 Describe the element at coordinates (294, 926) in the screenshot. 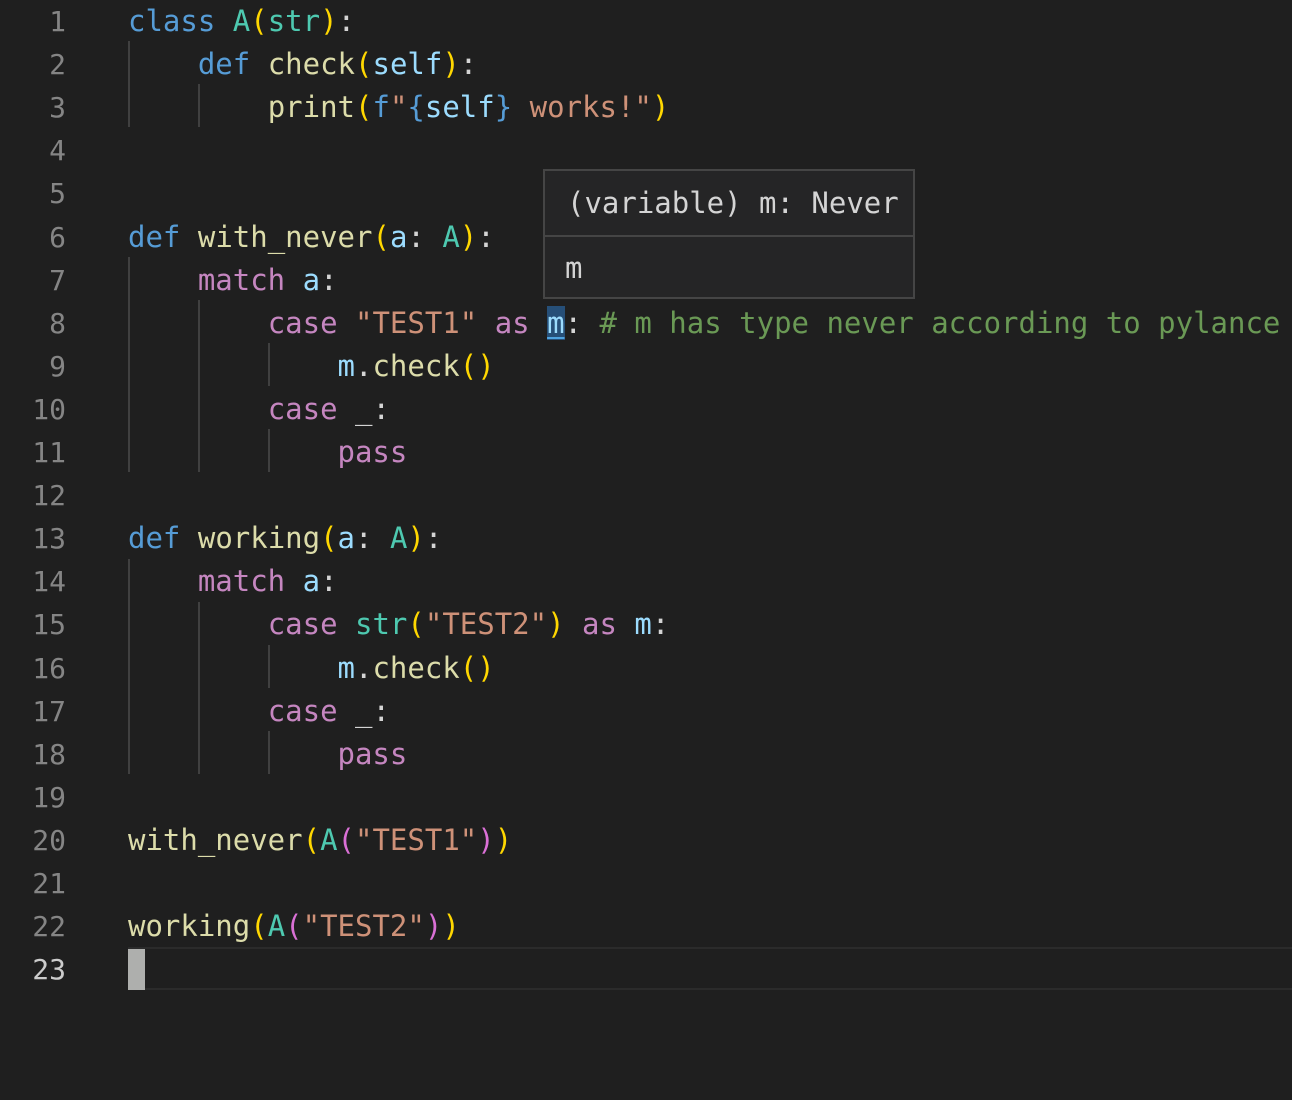

I see `code-text: working(A("TEST2"))` at that location.